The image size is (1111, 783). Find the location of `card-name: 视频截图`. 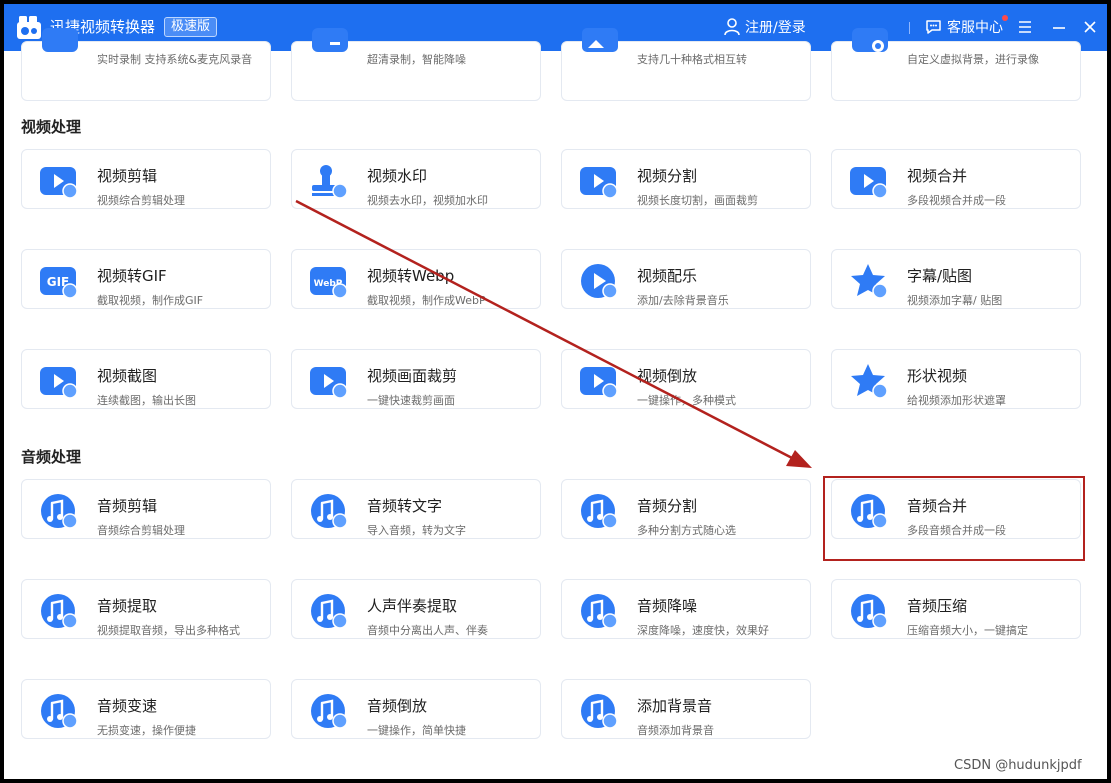

card-name: 视频截图 is located at coordinates (127, 376).